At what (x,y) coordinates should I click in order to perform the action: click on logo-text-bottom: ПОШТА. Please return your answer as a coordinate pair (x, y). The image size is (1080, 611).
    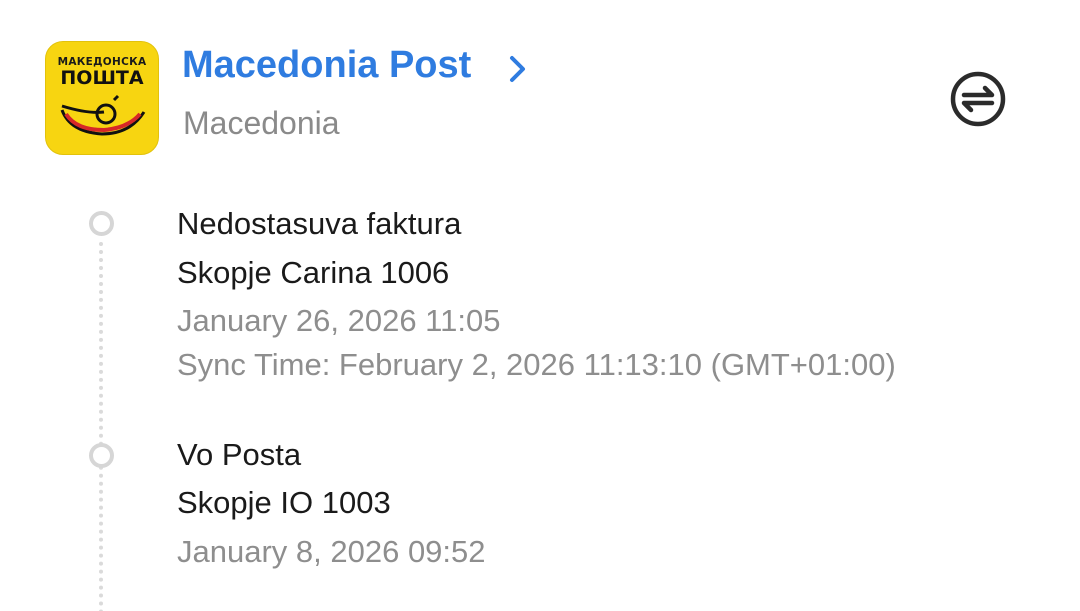
    Looking at the image, I should click on (102, 78).